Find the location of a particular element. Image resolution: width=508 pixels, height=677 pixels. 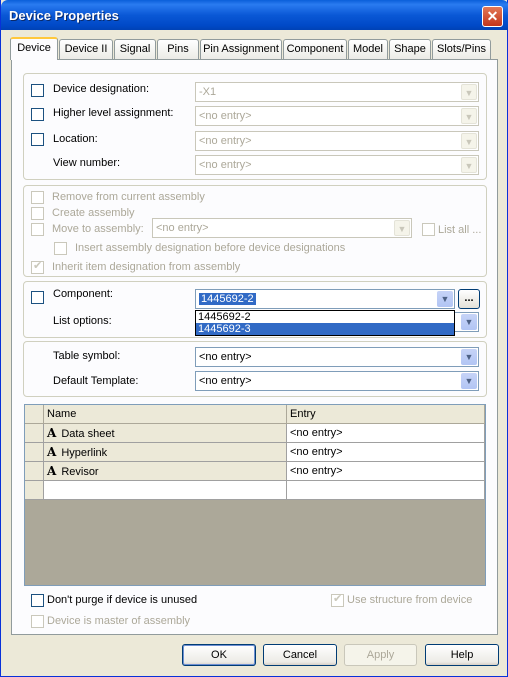

default-template-label: Default Template: is located at coordinates (96, 381).